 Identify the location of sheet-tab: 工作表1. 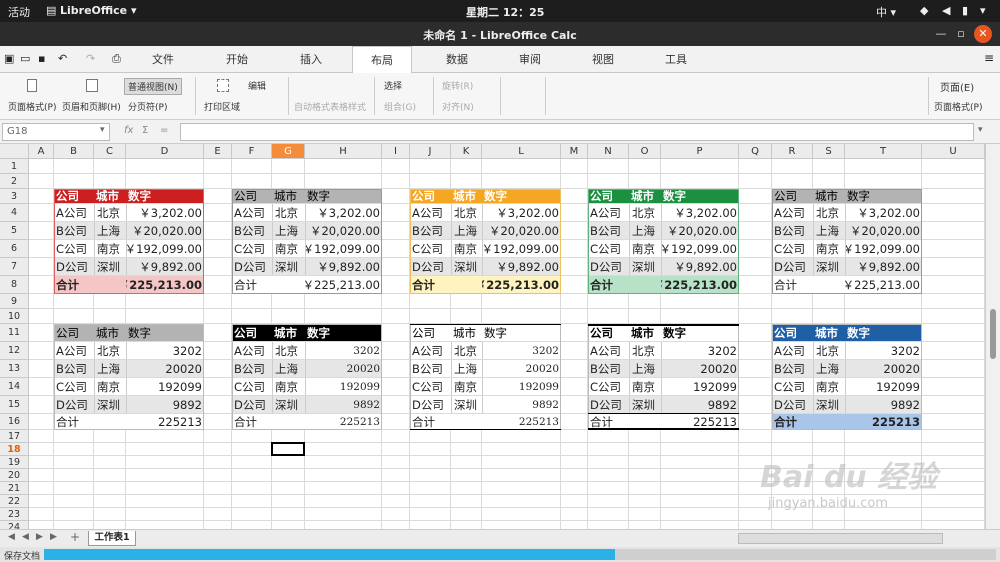
(112, 538).